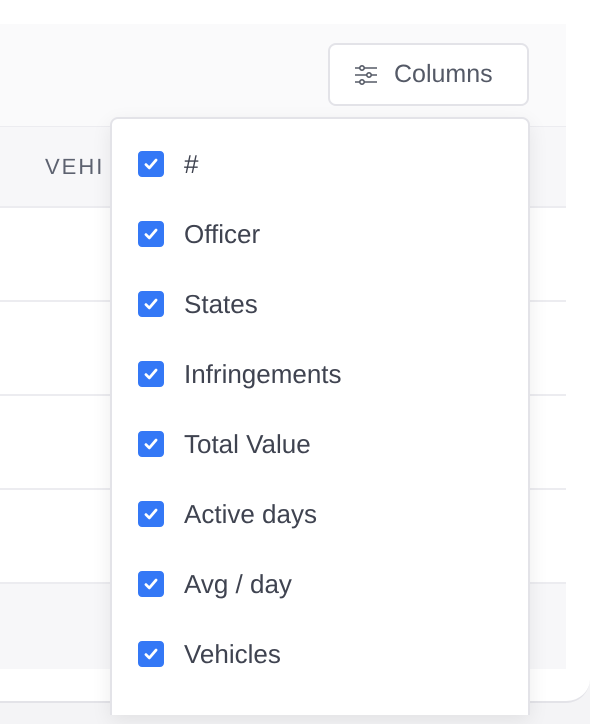 This screenshot has width=590, height=724. Describe the element at coordinates (320, 374) in the screenshot. I see `column-toggle: Infringements` at that location.